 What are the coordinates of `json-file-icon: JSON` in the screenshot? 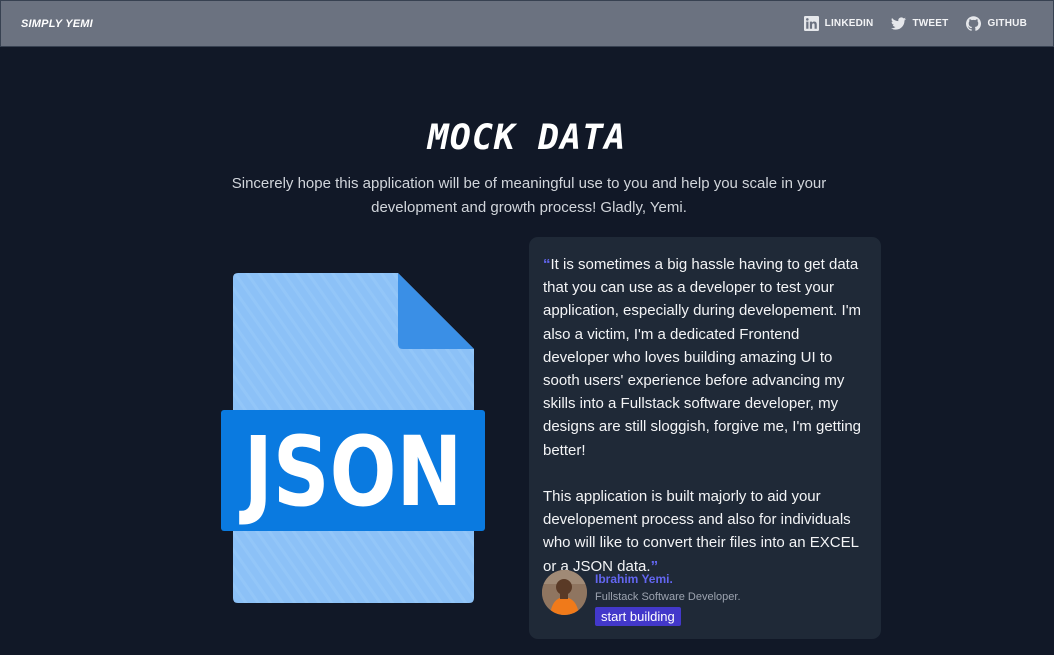 It's located at (353, 438).